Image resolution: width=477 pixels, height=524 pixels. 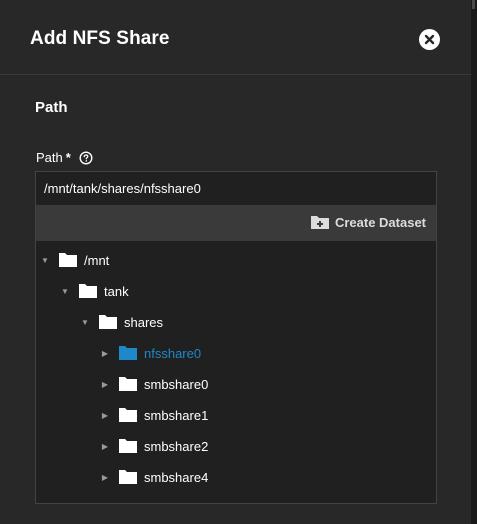 I want to click on close-button, so click(x=429, y=39).